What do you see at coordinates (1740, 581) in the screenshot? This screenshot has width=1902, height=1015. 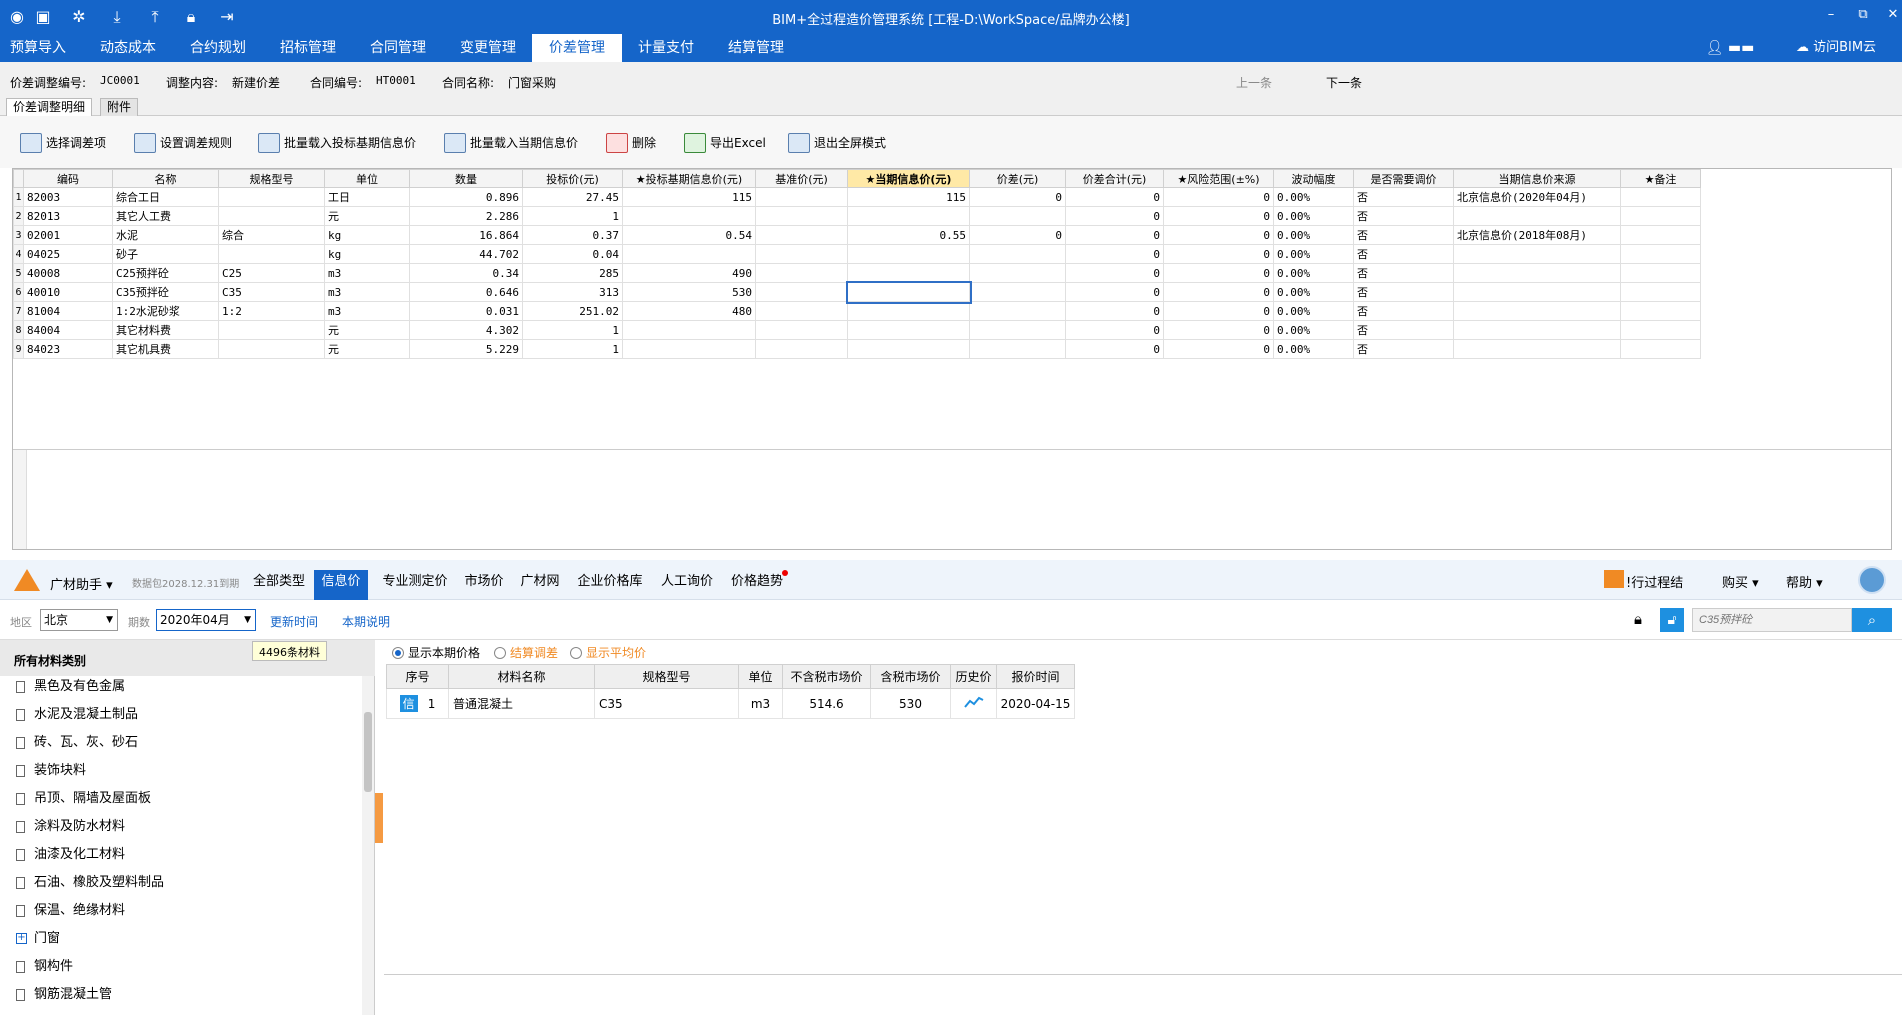 I see `buy-menu: 购买 ▾` at bounding box center [1740, 581].